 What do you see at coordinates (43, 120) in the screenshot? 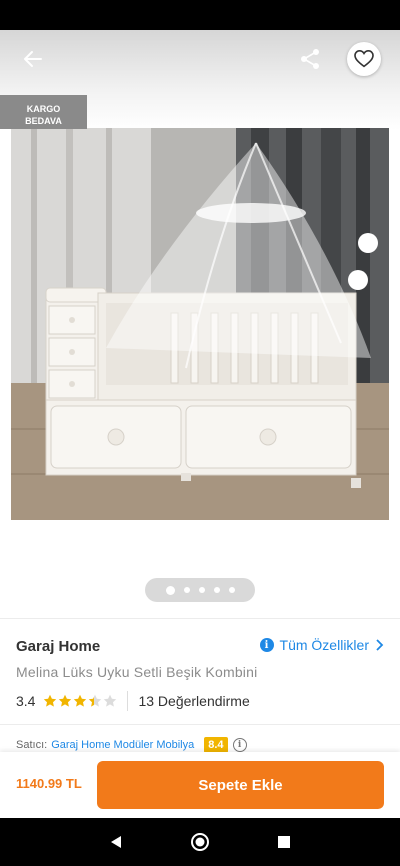
I see `badge-line2: BEDAVA` at bounding box center [43, 120].